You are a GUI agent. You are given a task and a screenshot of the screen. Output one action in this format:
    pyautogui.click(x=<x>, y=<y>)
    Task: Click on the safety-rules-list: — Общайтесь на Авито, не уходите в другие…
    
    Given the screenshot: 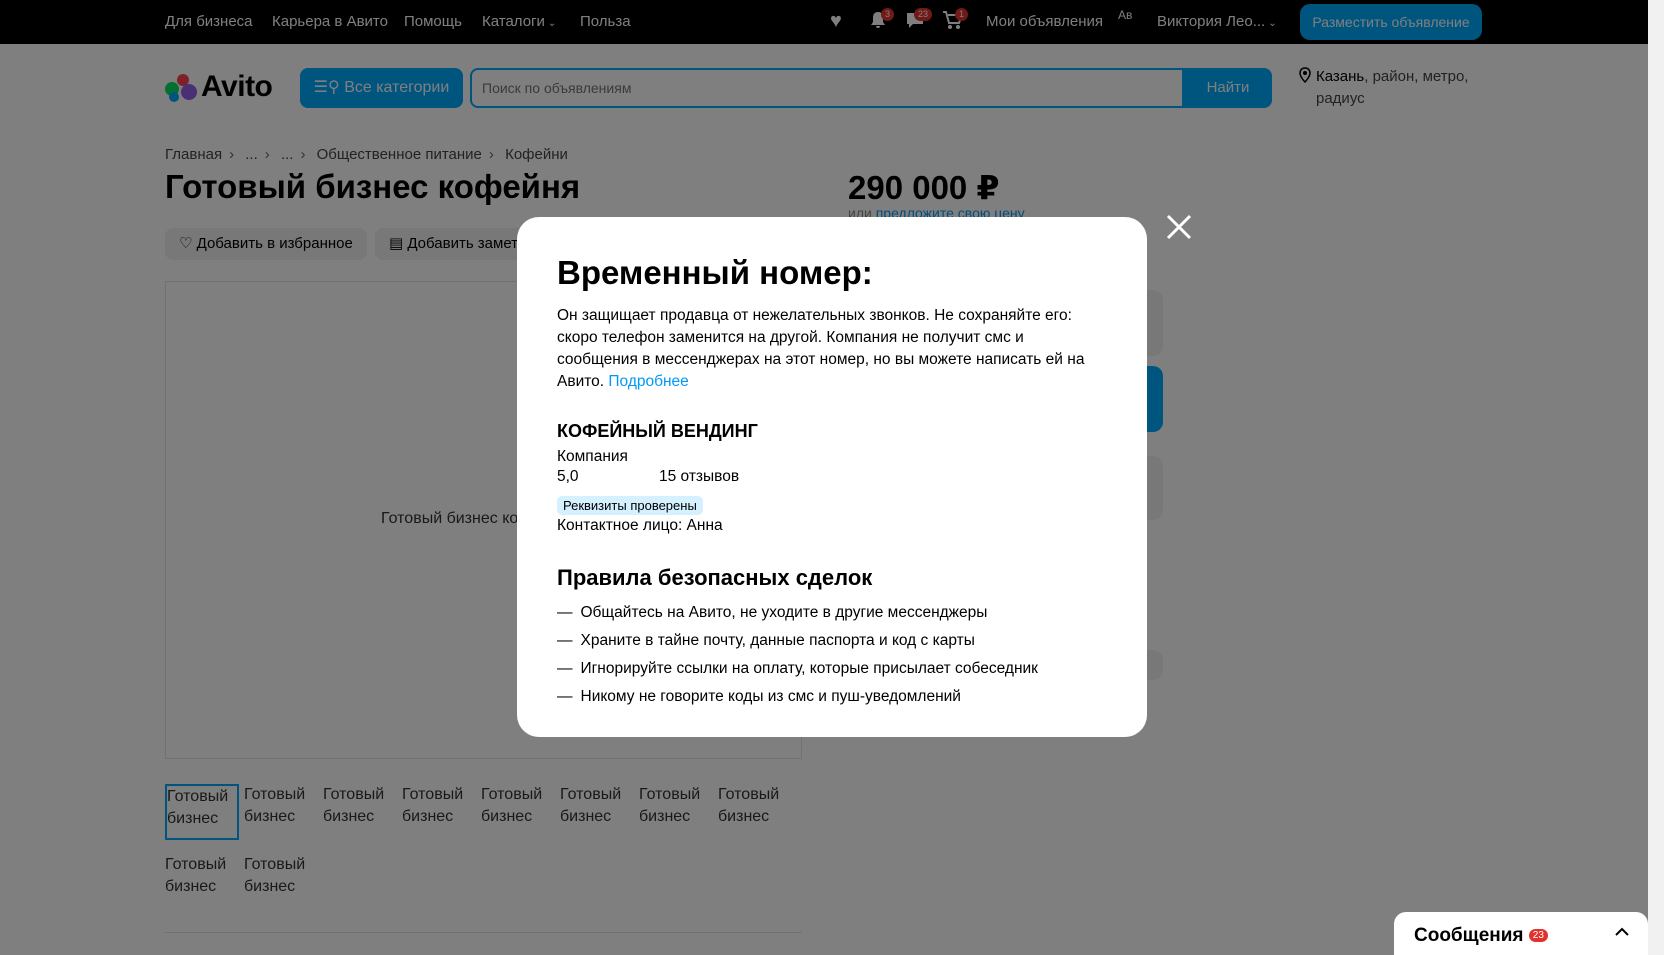 What is the action you would take?
    pyautogui.click(x=832, y=655)
    